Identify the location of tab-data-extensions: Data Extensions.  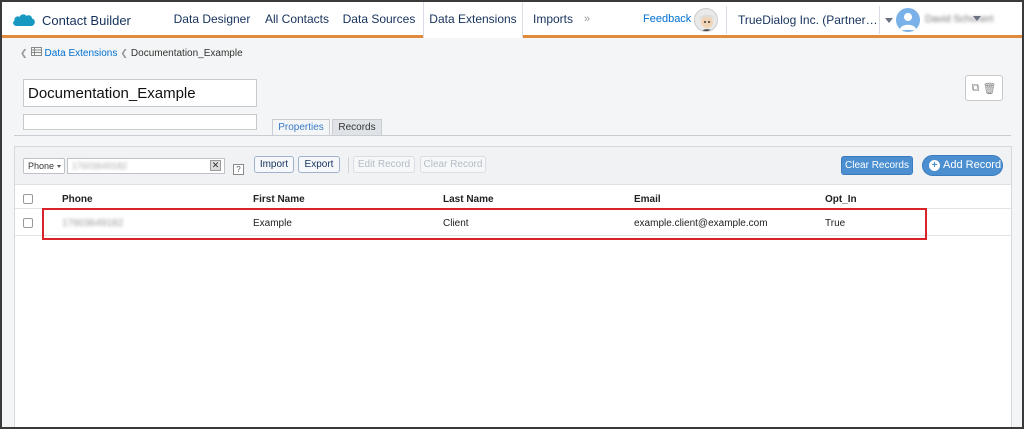
(473, 20).